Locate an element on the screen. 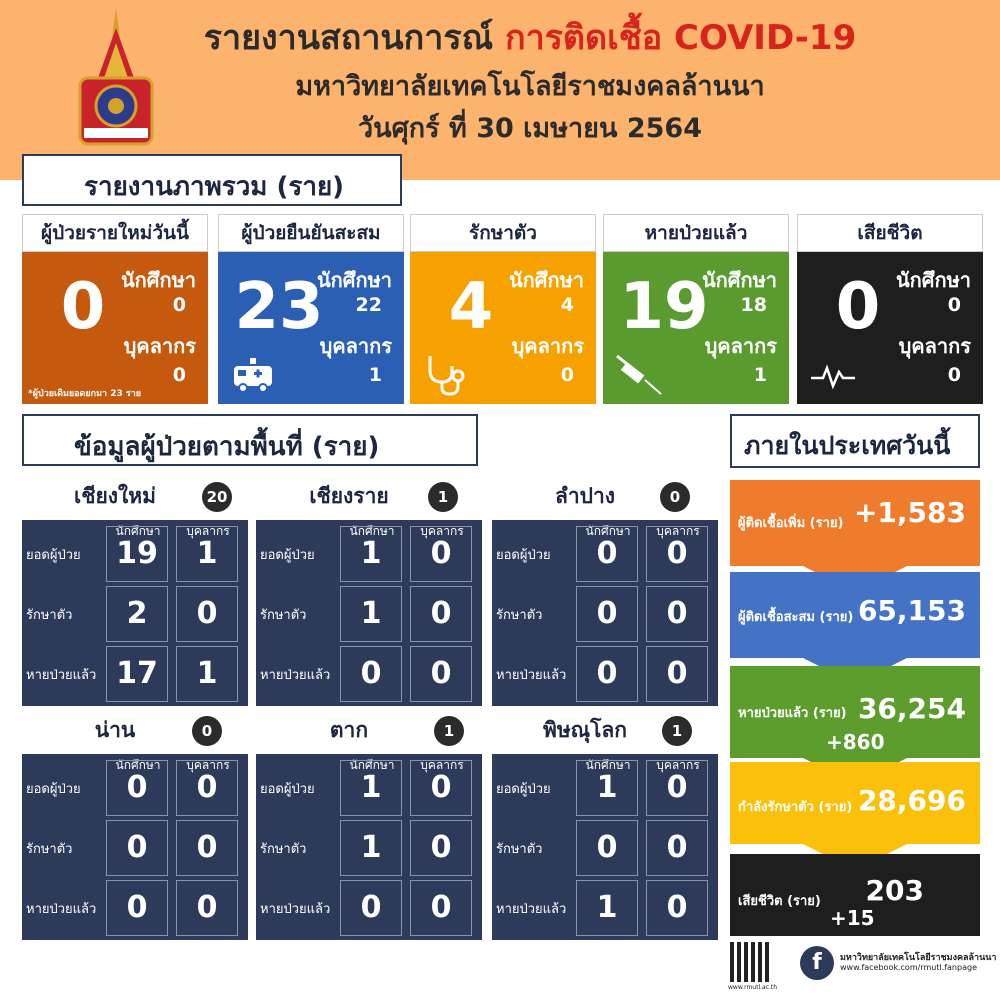 The height and width of the screenshot is (1000, 1000). footer-university: มหาวิทยาลัยเทคโนโลยีราชมงคลล้านนา is located at coordinates (918, 958).